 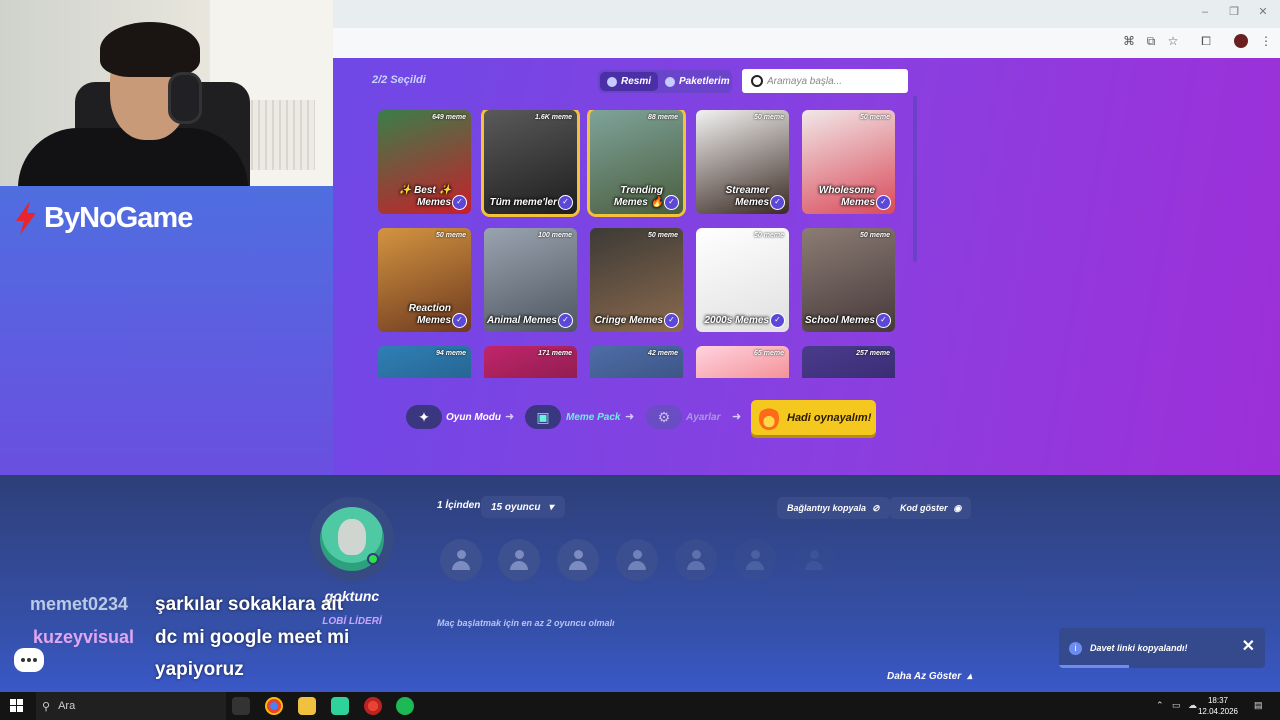 I want to click on bookmark-star-icon: ☆, so click(x=1173, y=41).